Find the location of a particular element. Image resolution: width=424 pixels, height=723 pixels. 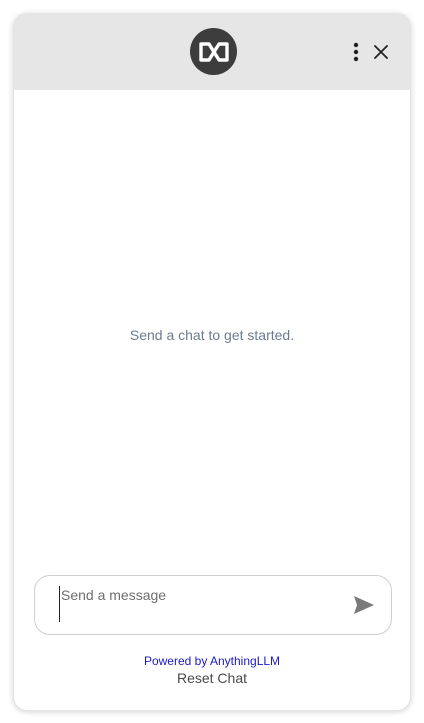

empty-chat-message: Send a chat to get started. is located at coordinates (212, 335).